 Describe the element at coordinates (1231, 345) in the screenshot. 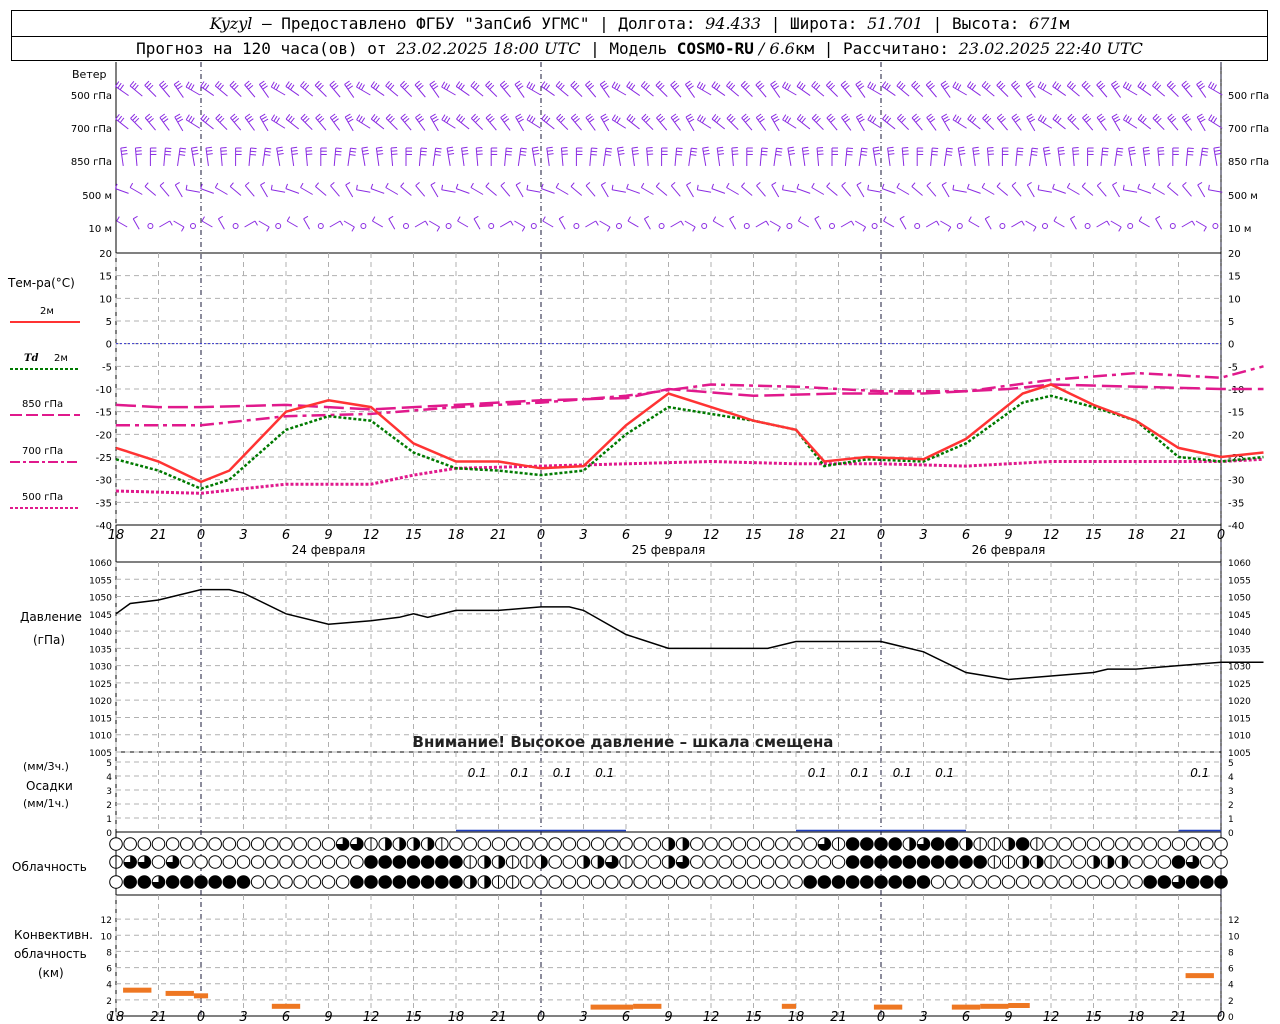

I see `temp-tick-right: 0` at that location.